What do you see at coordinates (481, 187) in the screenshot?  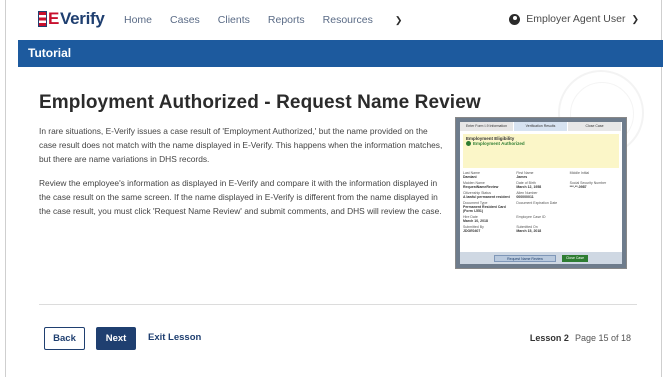 I see `field-value: RequestNameReview` at bounding box center [481, 187].